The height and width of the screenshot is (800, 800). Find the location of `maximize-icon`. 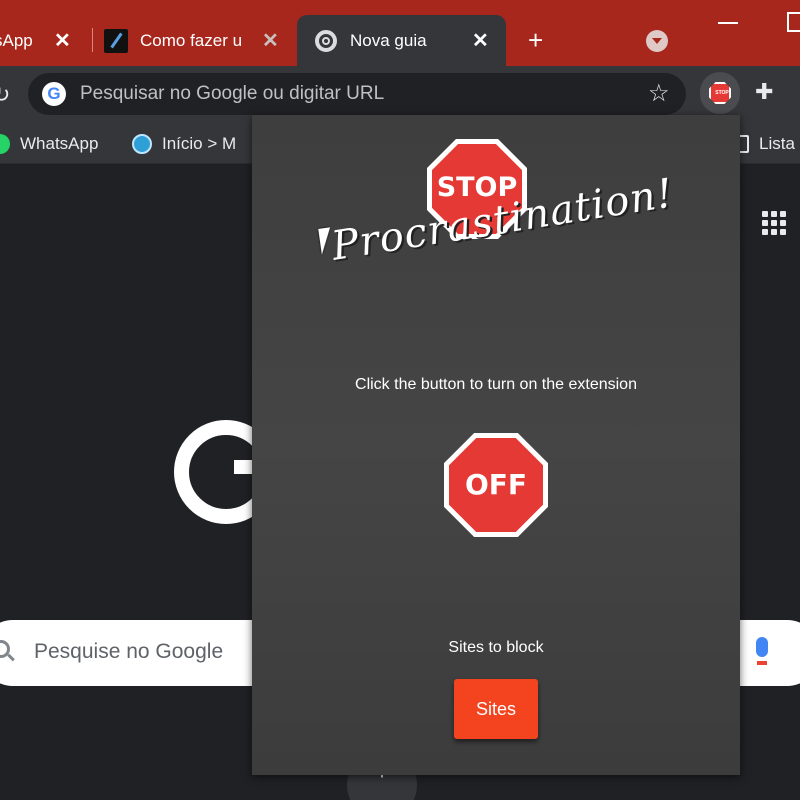

maximize-icon is located at coordinates (793, 22).